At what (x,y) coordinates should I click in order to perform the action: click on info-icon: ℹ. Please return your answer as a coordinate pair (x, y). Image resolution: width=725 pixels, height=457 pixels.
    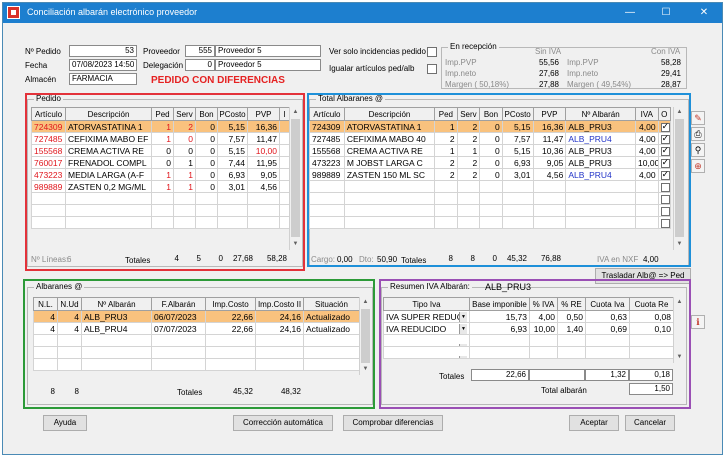
    Looking at the image, I should click on (698, 322).